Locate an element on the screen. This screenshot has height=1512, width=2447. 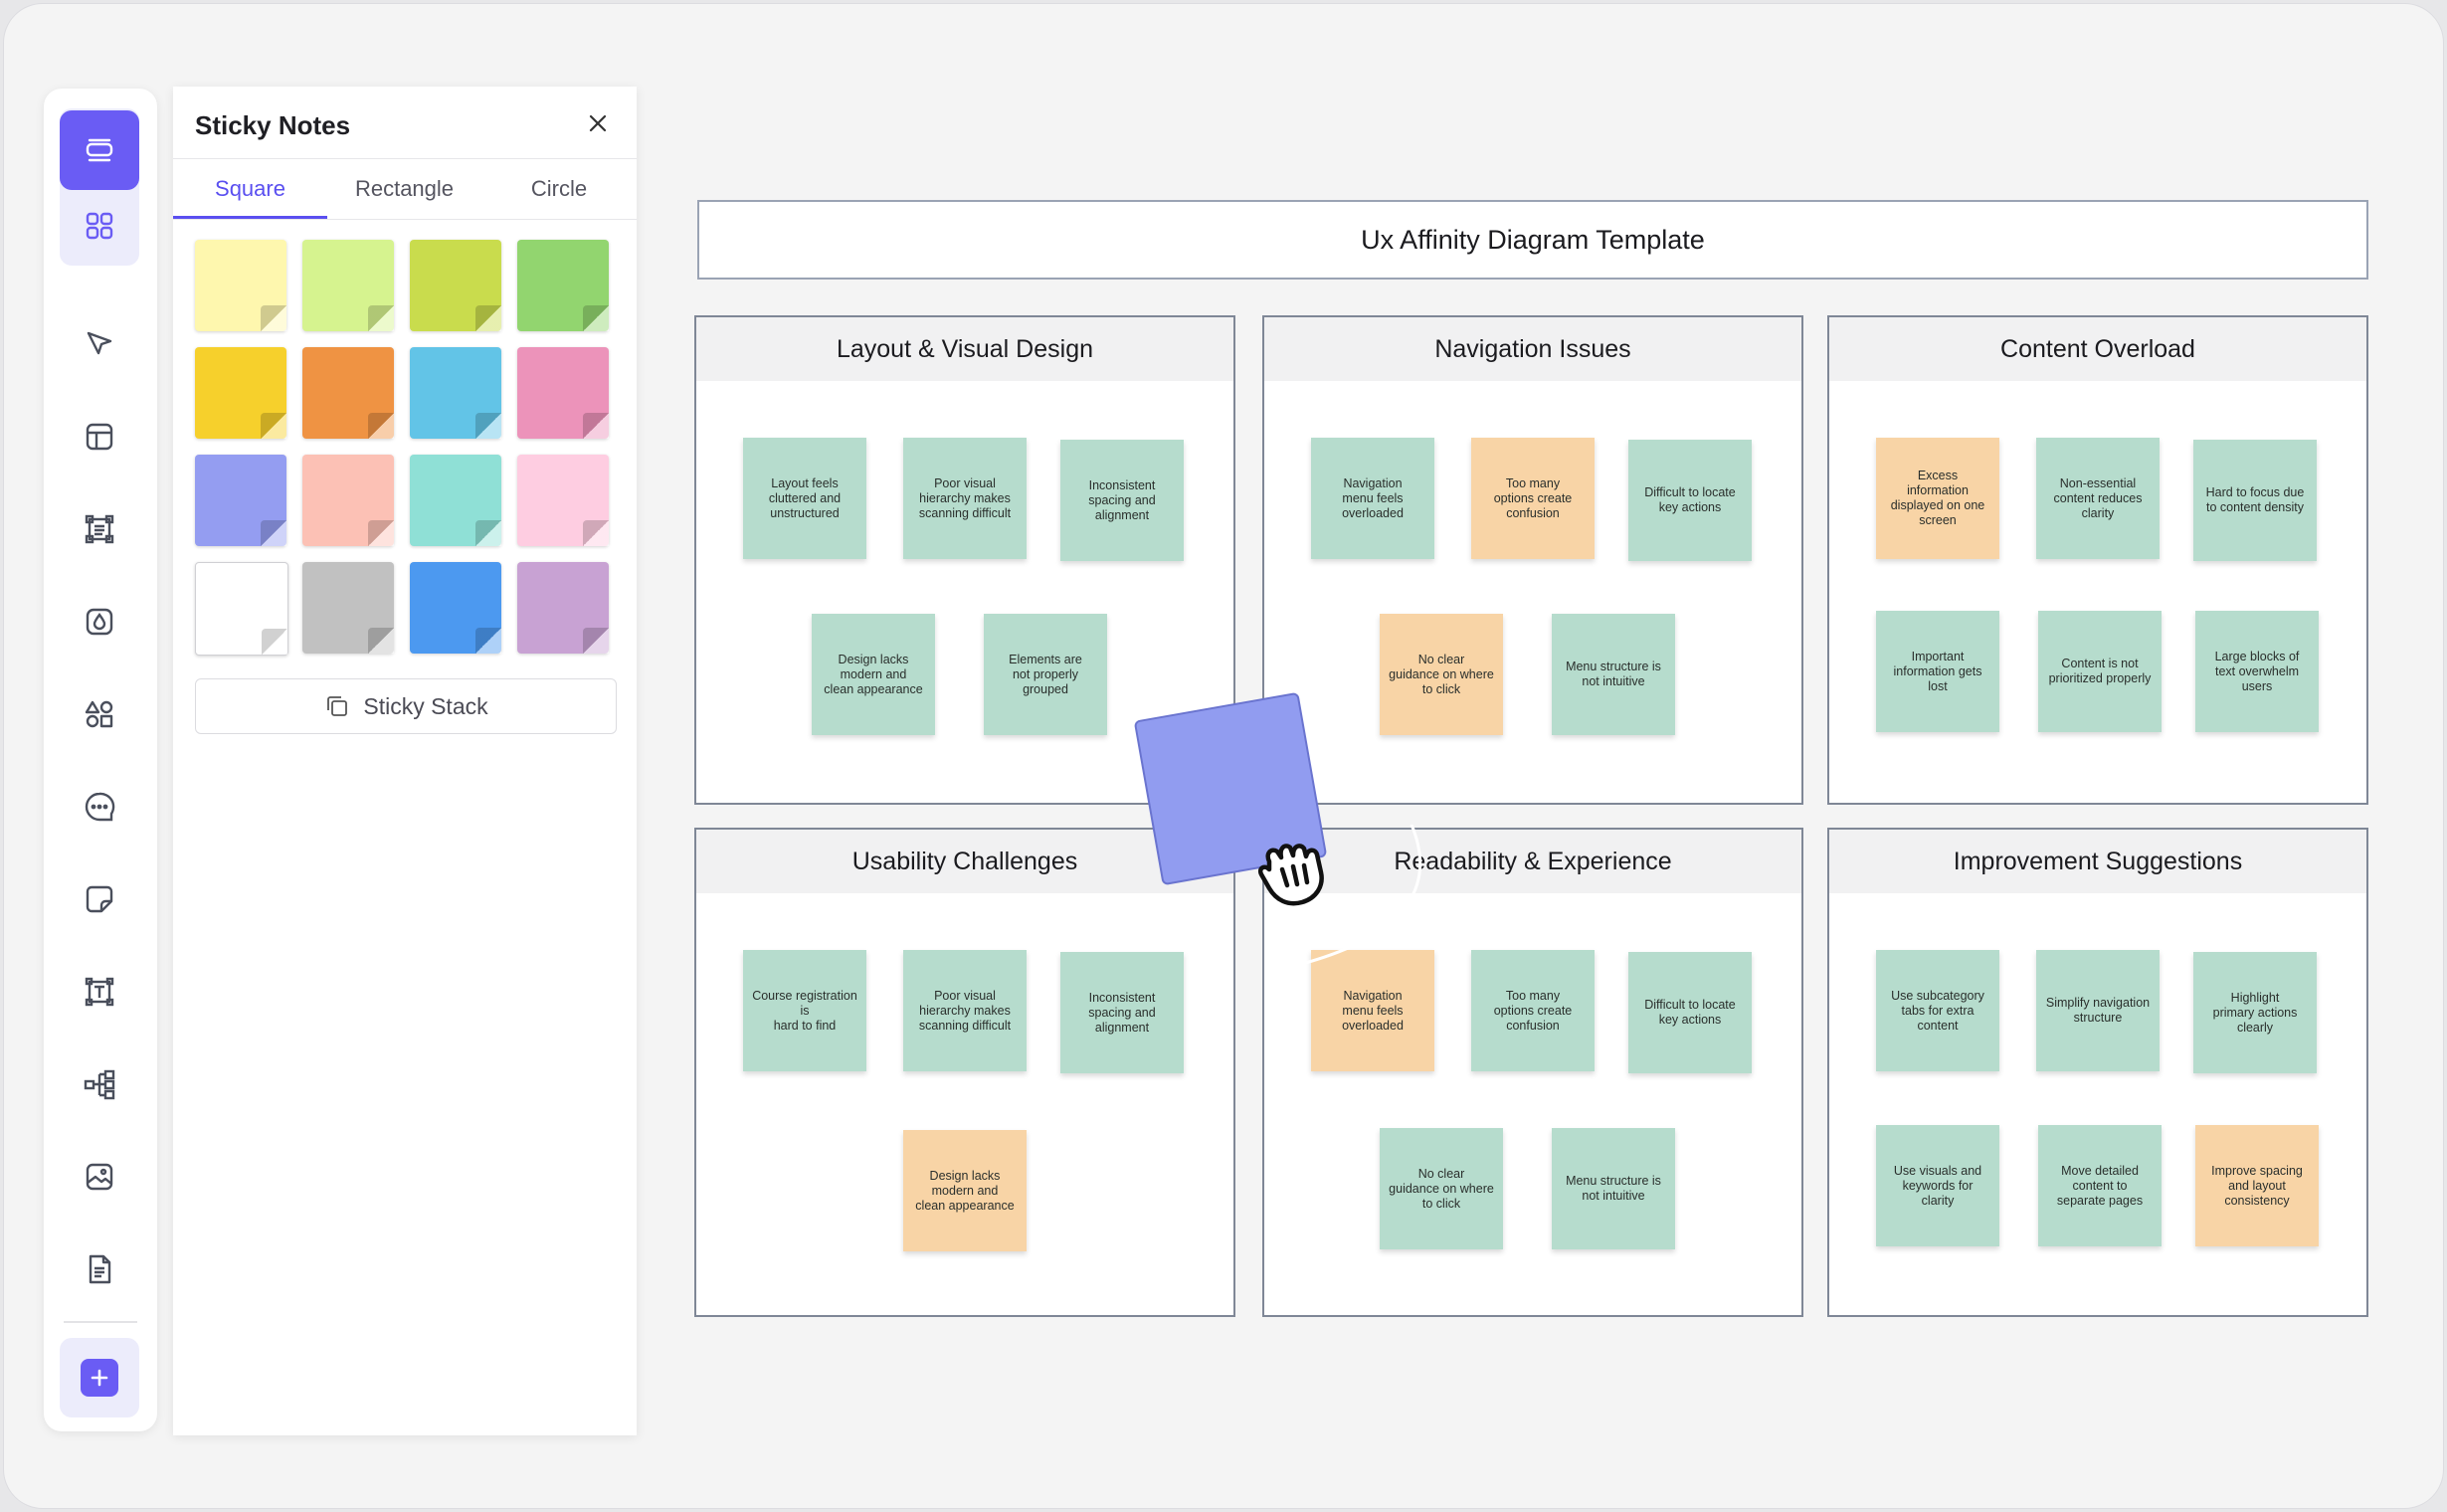
sticky-note: Navigation menu feels overloaded is located at coordinates (1372, 499).